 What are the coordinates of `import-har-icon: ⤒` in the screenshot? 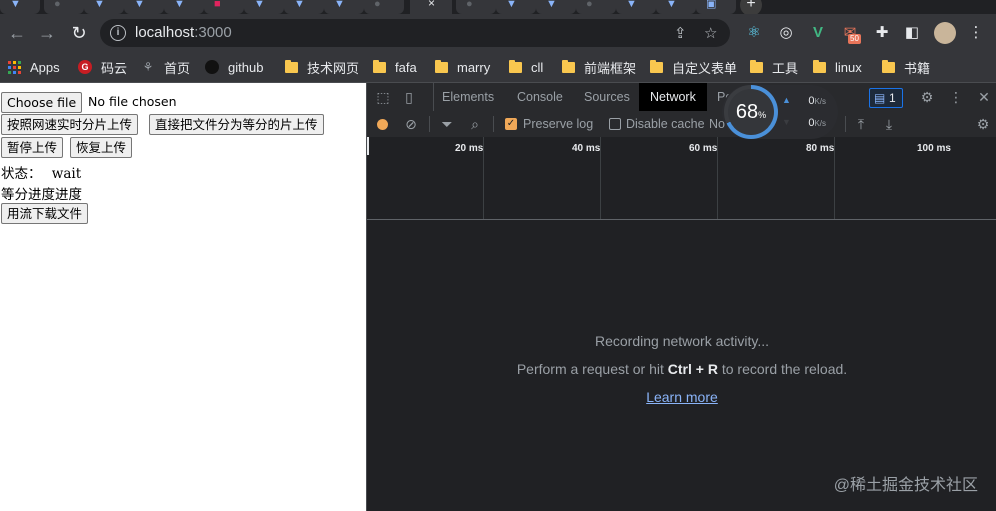 It's located at (861, 124).